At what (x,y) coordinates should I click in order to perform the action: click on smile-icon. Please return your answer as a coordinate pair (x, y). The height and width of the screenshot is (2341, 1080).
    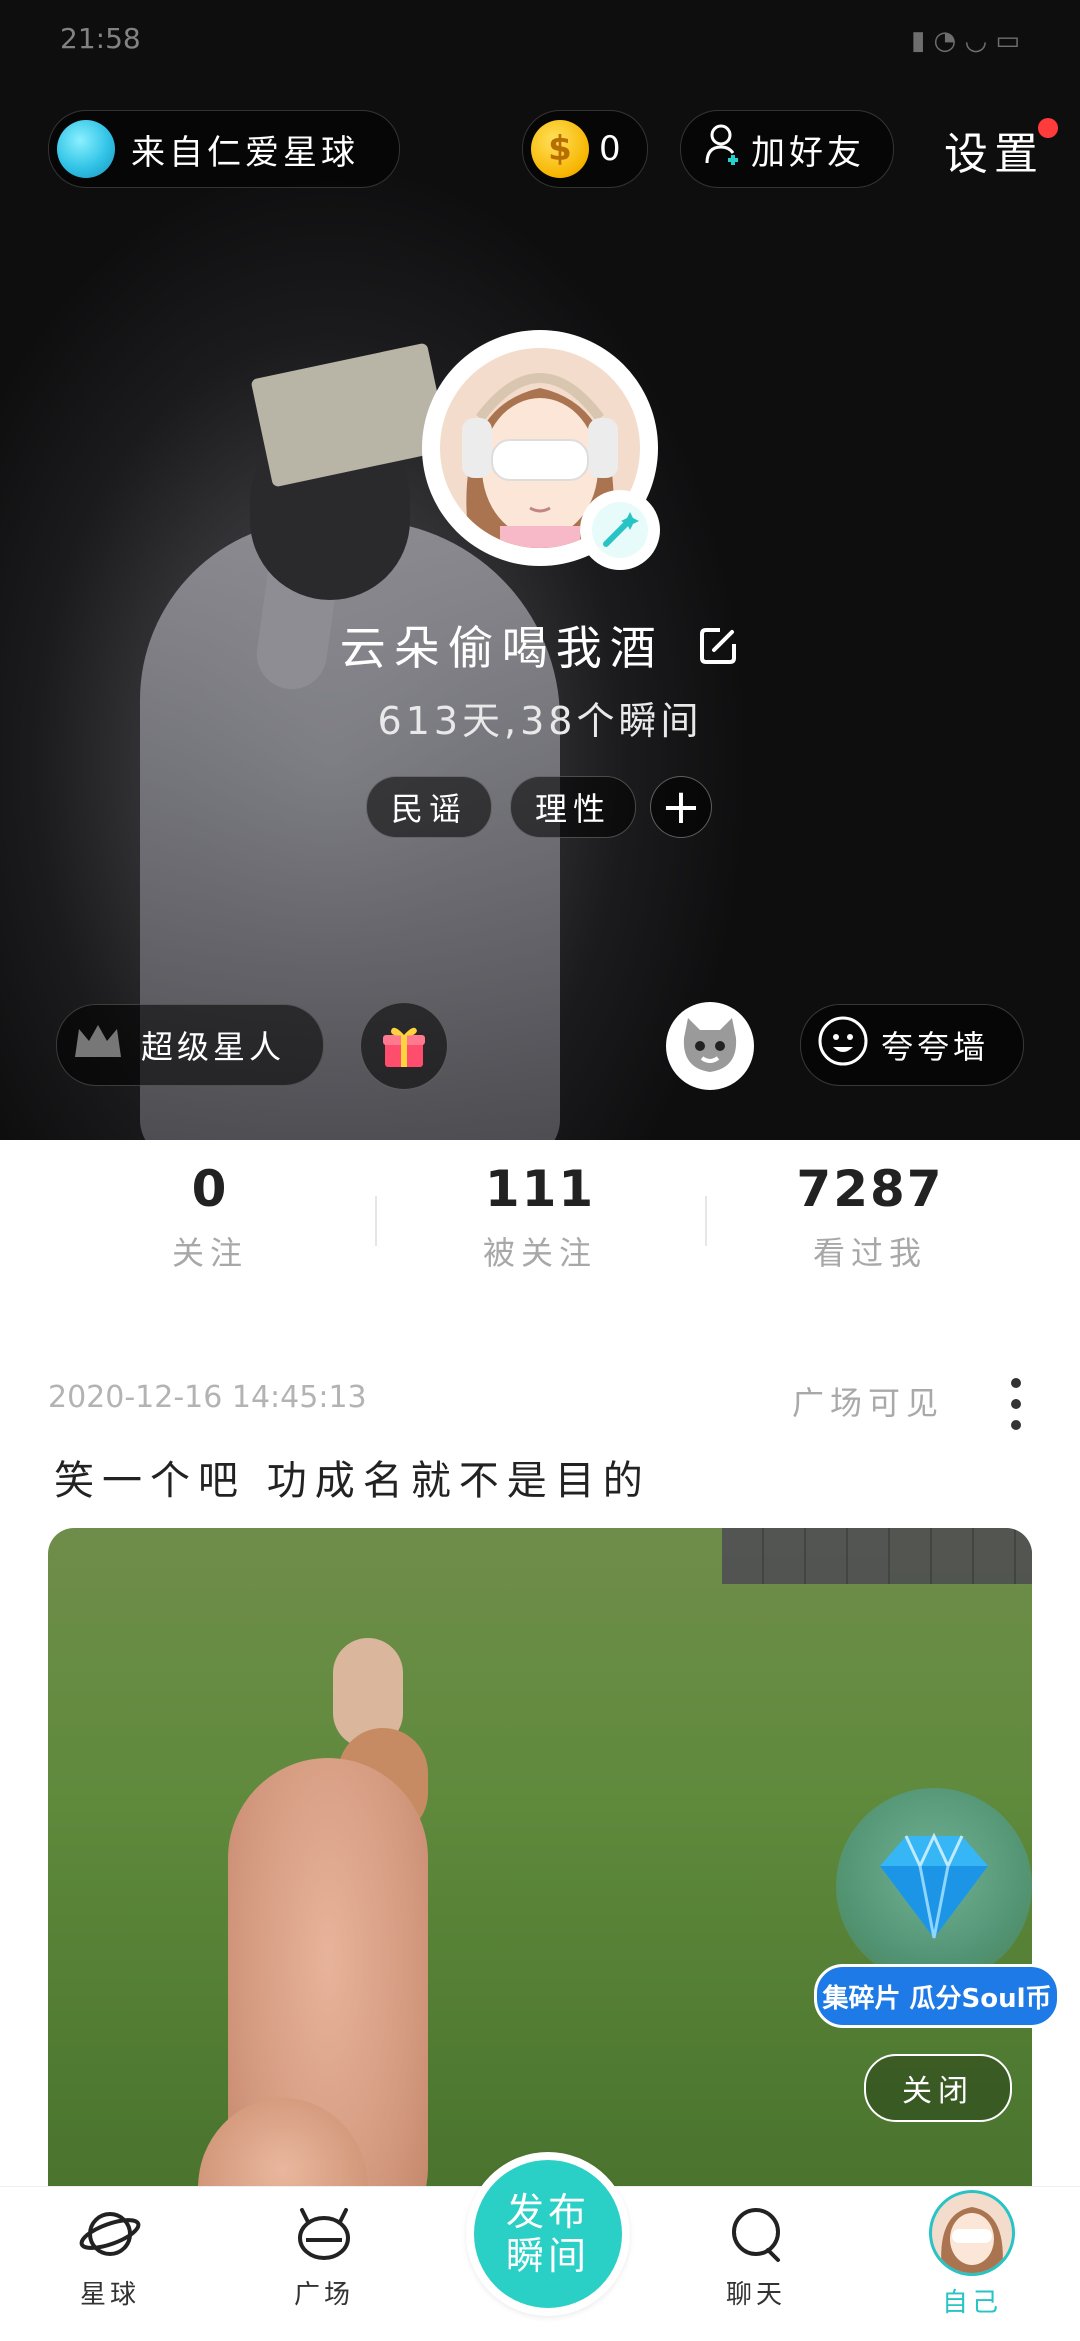
    Looking at the image, I should click on (843, 1045).